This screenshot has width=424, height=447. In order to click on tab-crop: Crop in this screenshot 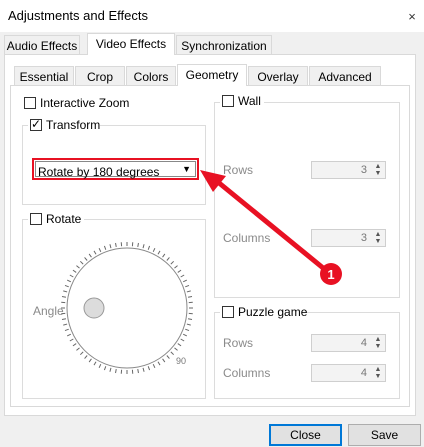, I will do `click(100, 76)`.